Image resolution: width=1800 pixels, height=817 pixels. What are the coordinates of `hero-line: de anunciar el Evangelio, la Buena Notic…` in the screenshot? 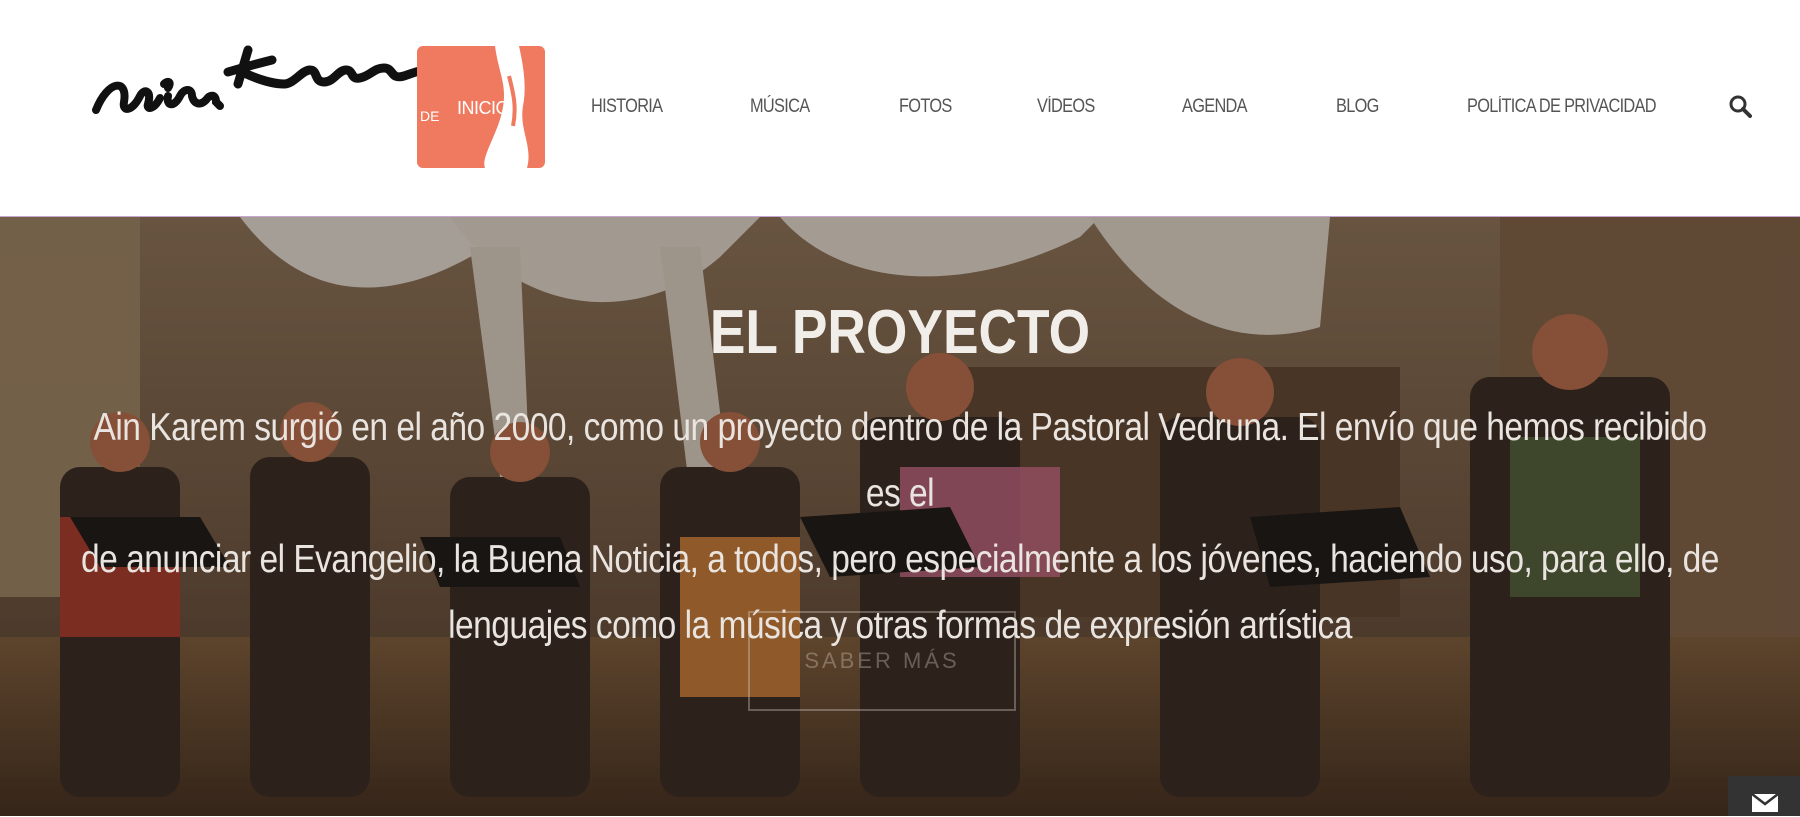 It's located at (900, 559).